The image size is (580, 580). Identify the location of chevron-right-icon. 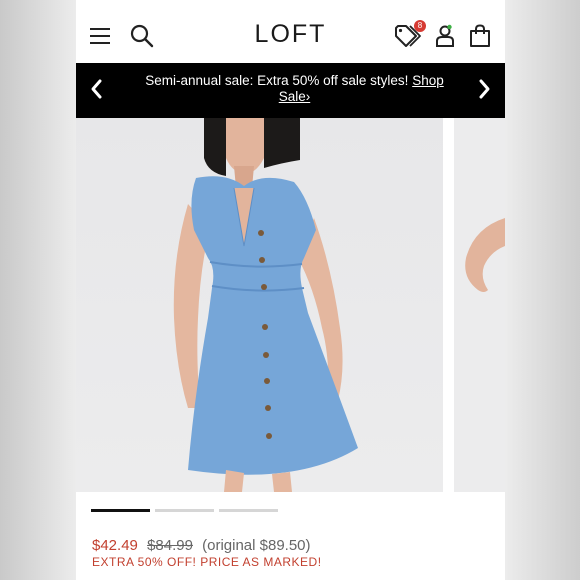
(484, 89).